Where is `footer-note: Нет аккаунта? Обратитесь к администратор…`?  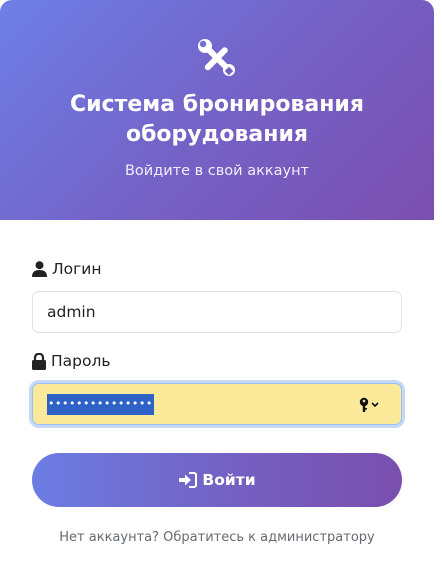
footer-note: Нет аккаунта? Обратитесь к администратор… is located at coordinates (217, 537).